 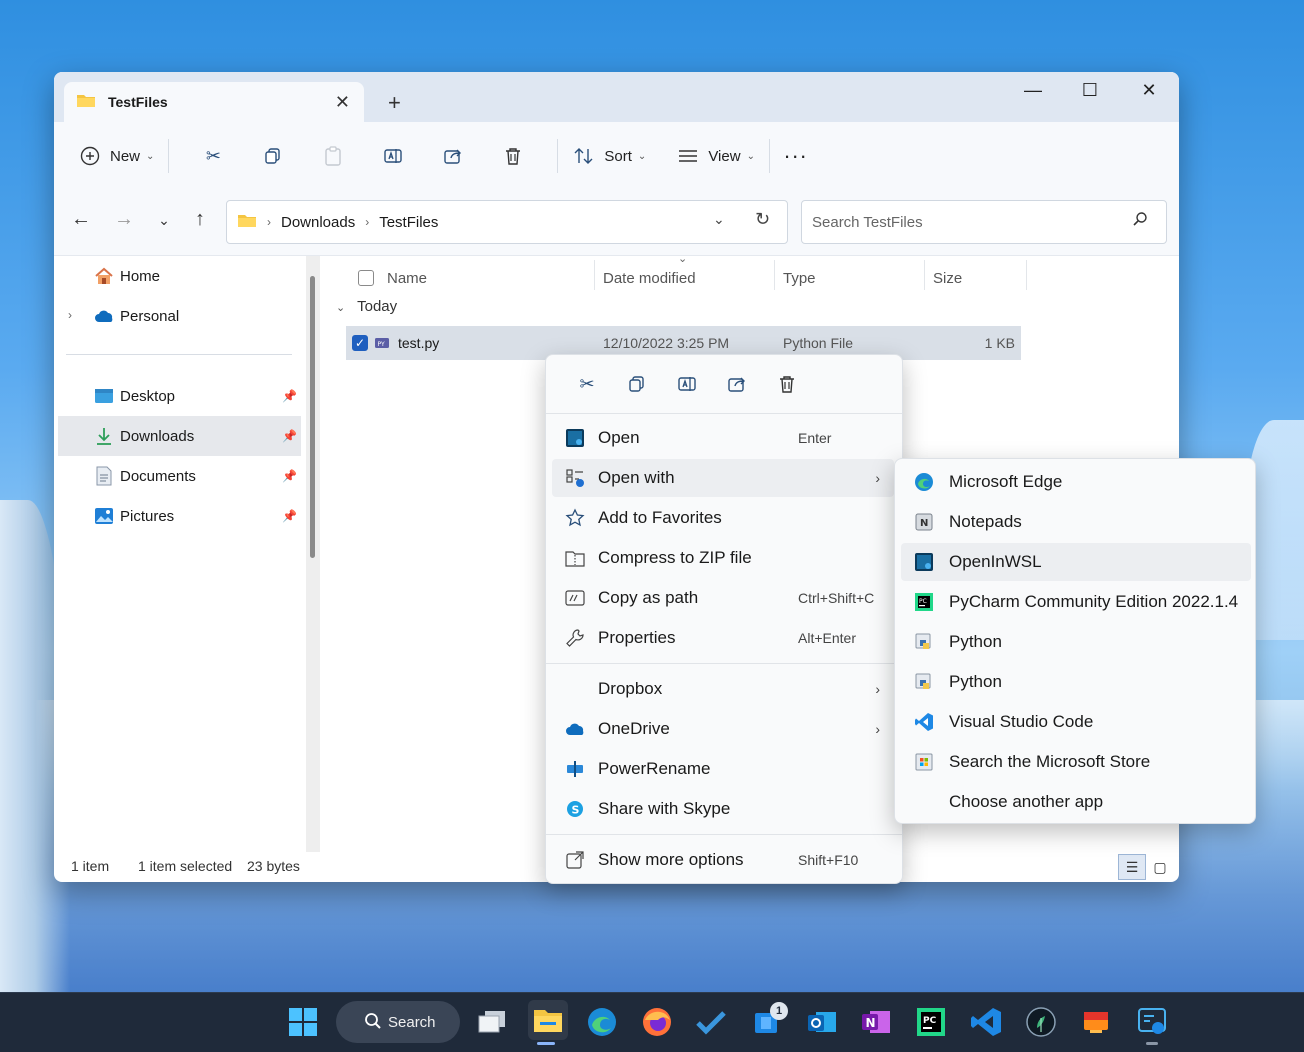 I want to click on column-name: Name, so click(x=407, y=278).